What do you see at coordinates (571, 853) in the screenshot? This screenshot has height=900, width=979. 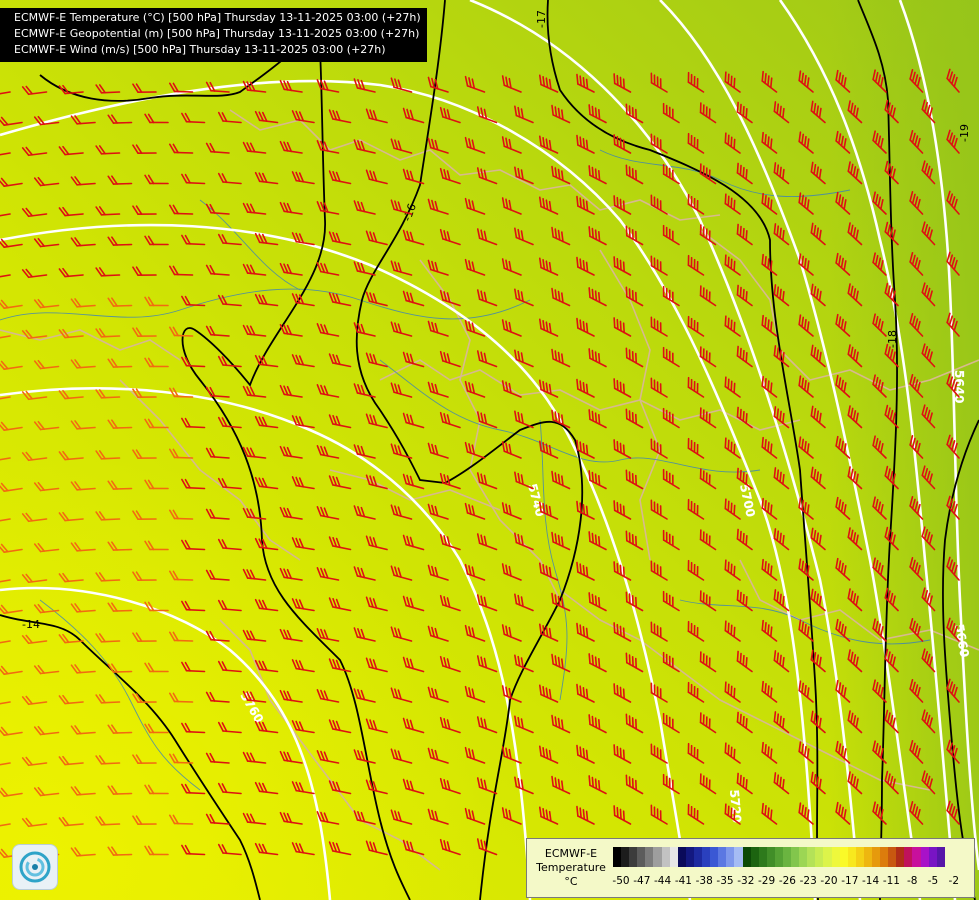 I see `legend-title-model: ECMWF-E` at bounding box center [571, 853].